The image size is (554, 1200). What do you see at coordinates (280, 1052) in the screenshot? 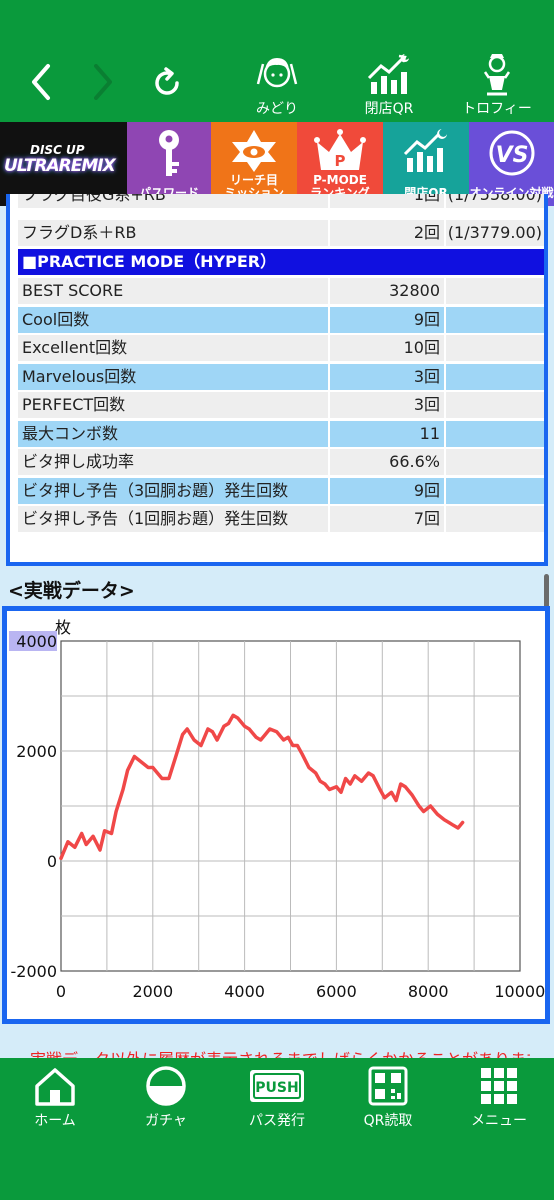
I see `footer-notice: 実戦データ以外に履歴が表示されるまでしばらくかかることがあります。` at bounding box center [280, 1052].